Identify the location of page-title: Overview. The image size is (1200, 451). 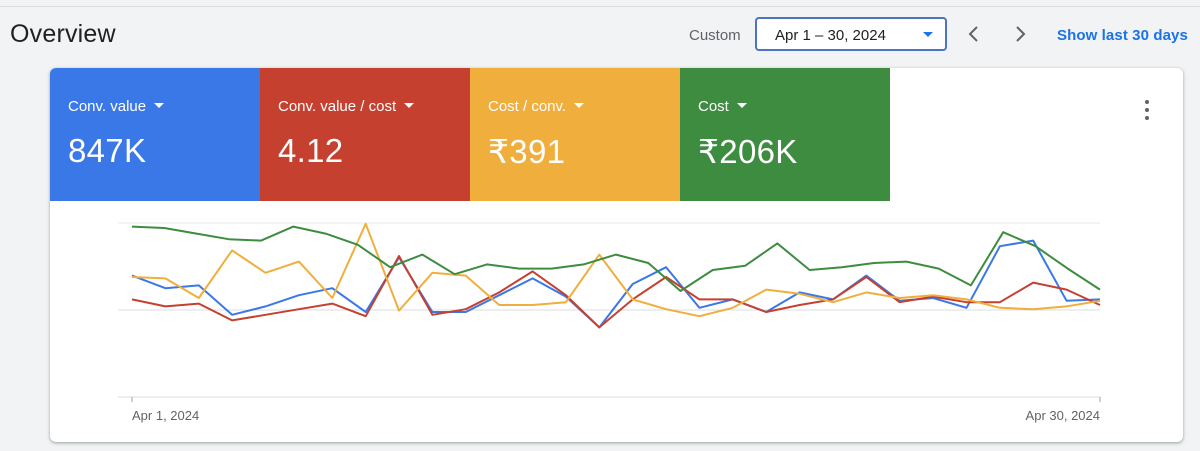
(63, 34).